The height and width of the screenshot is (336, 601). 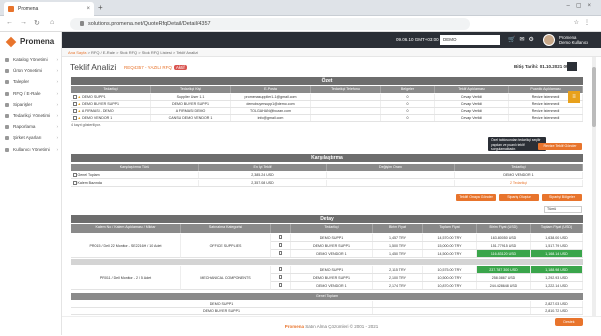 I want to click on col-header: Birim Fiyat, so click(x=398, y=228).